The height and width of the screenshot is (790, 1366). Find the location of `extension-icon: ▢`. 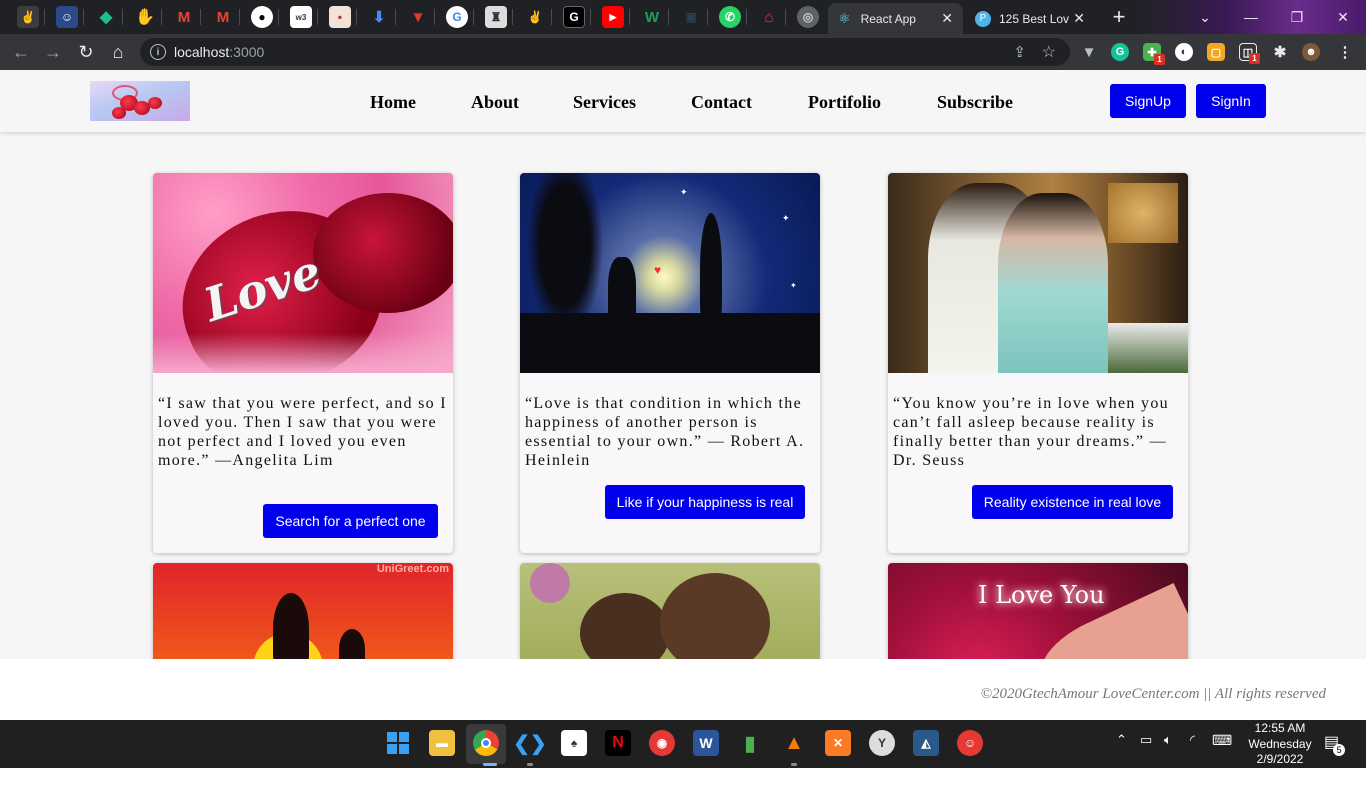

extension-icon: ▢ is located at coordinates (1216, 52).